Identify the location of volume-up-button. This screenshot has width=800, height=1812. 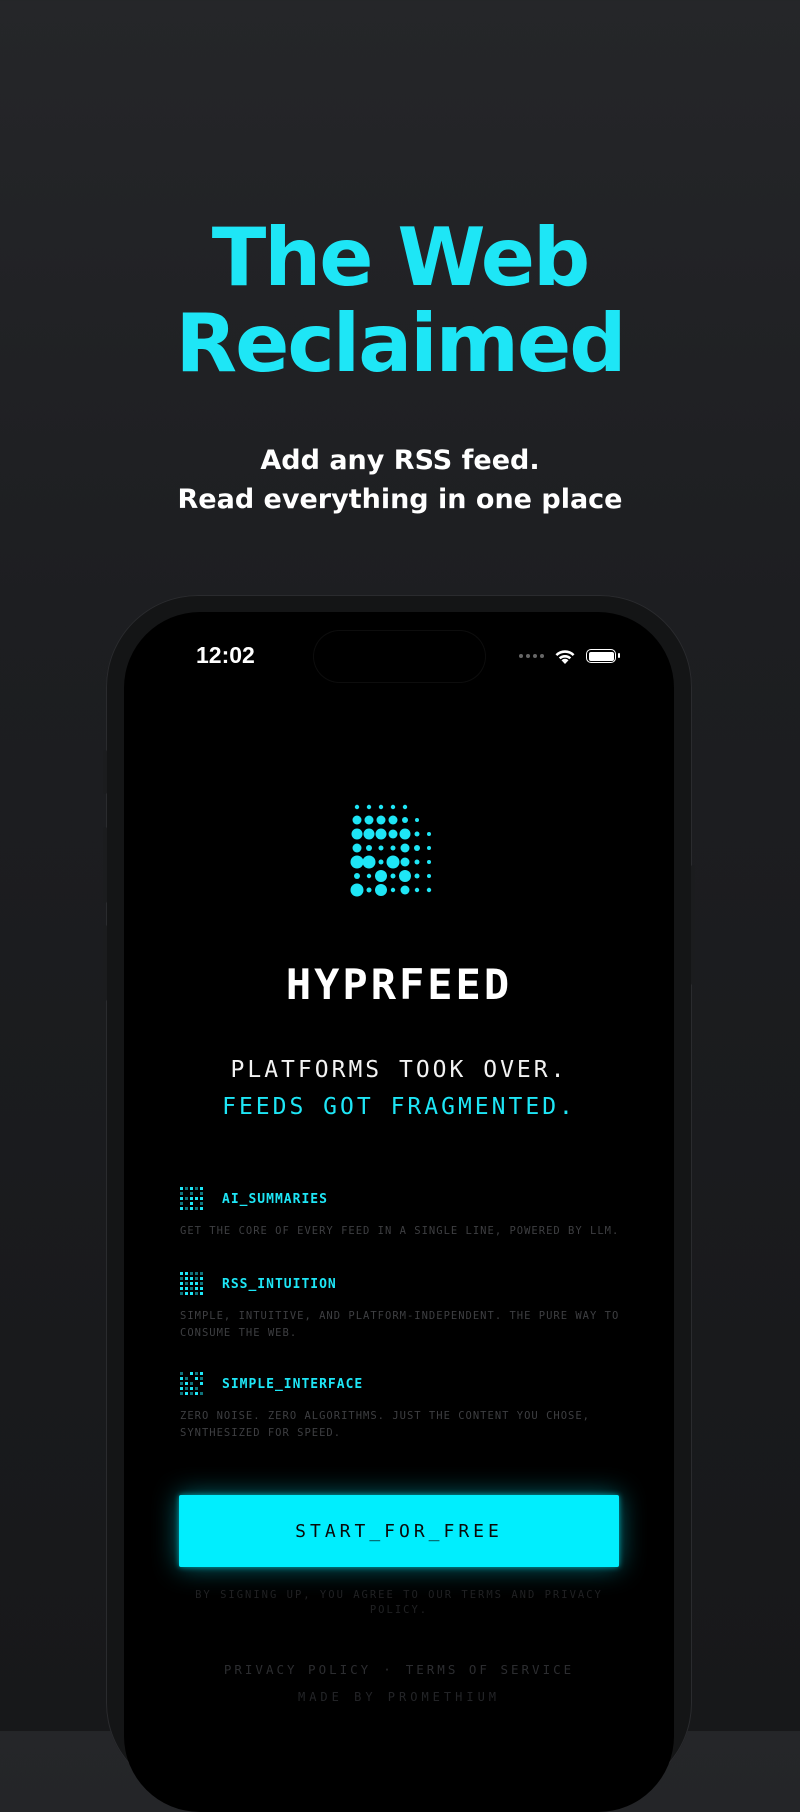
(105, 865).